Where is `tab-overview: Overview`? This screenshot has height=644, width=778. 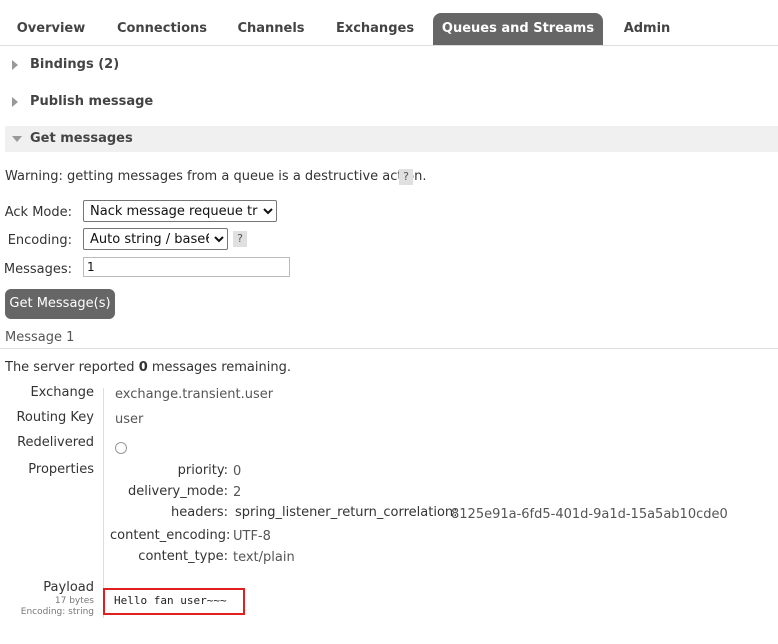 tab-overview: Overview is located at coordinates (51, 29).